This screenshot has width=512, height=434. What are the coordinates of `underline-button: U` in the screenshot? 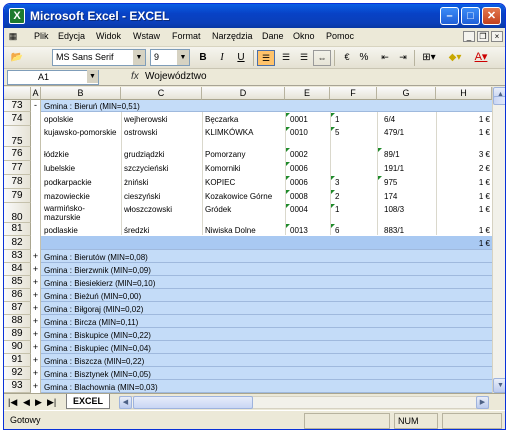 It's located at (241, 58).